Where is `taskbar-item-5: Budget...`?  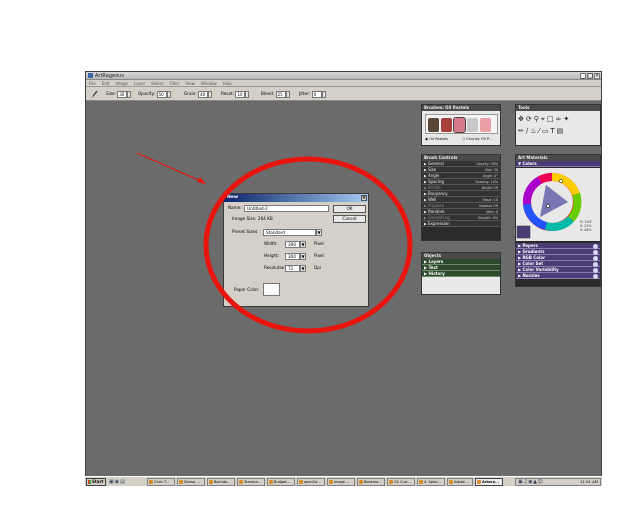 taskbar-item-5: Budget... is located at coordinates (281, 482).